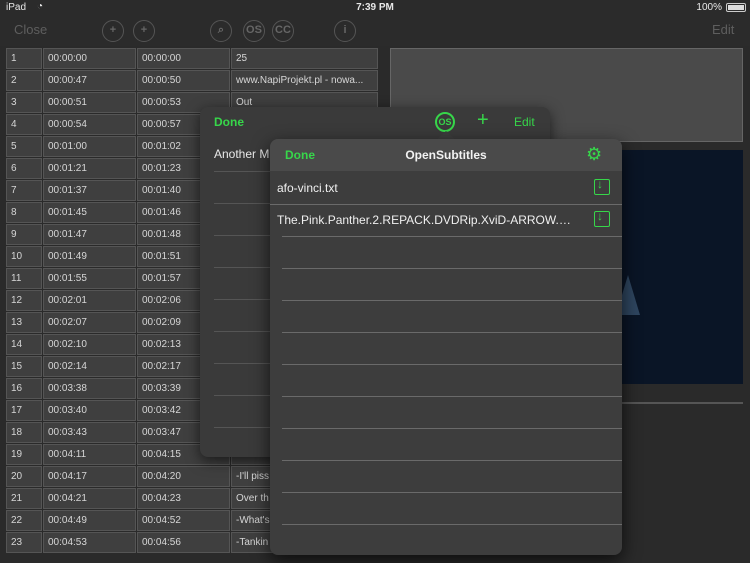  What do you see at coordinates (24, 432) in the screenshot?
I see `row-number: 18` at bounding box center [24, 432].